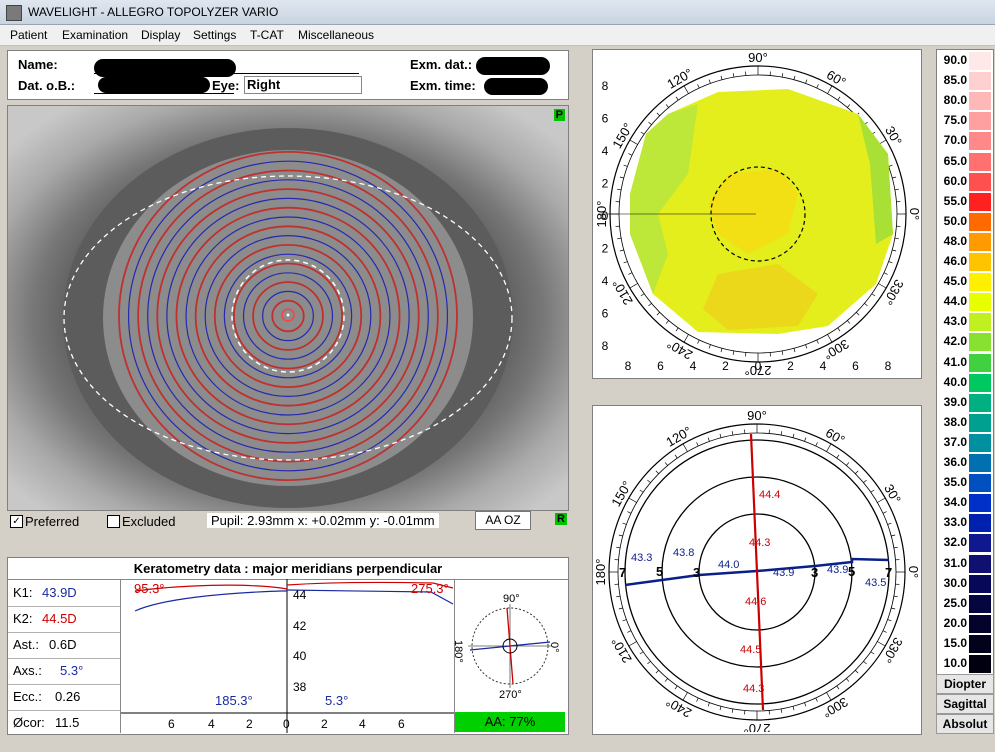  What do you see at coordinates (955, 220) in the screenshot?
I see `scale-value: 50.0` at bounding box center [955, 220].